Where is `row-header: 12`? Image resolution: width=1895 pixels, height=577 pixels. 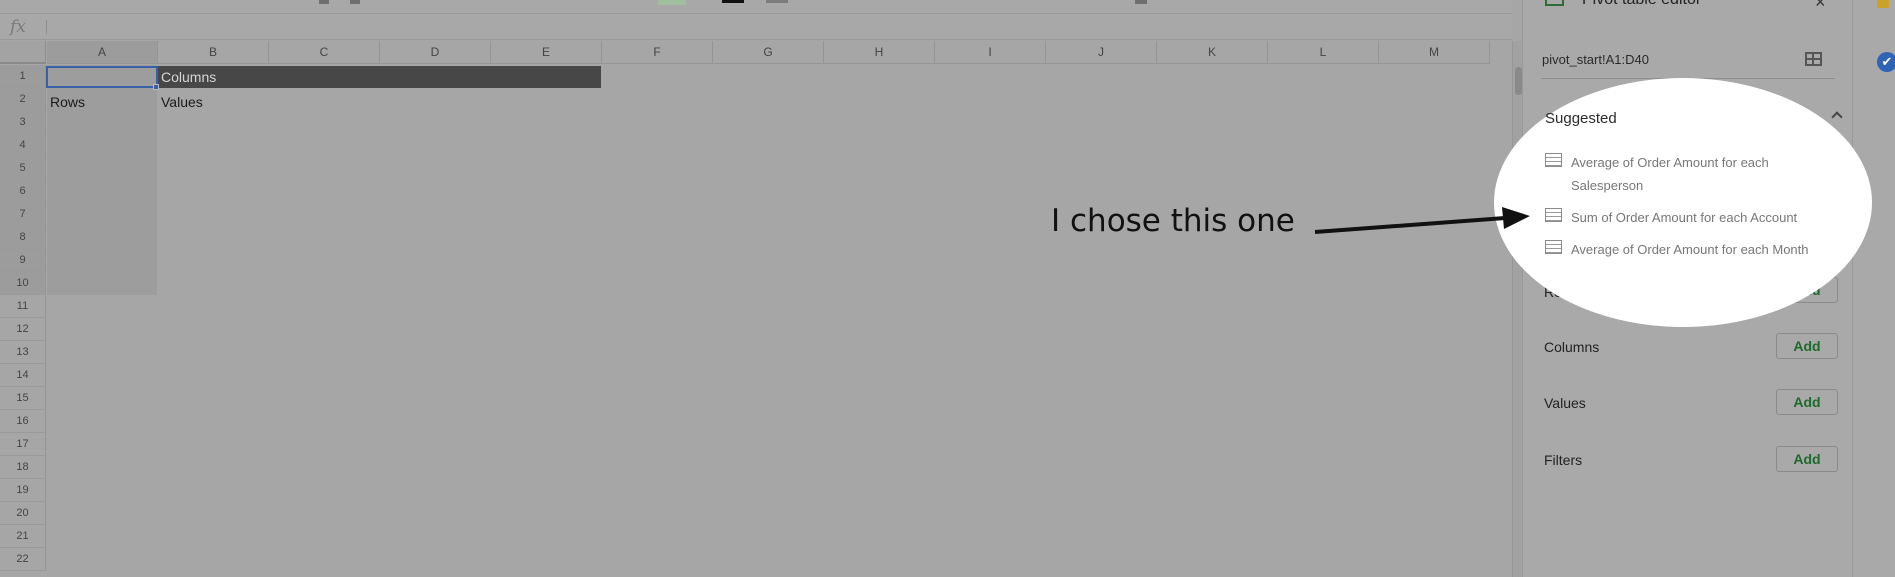
row-header: 12 is located at coordinates (23, 329).